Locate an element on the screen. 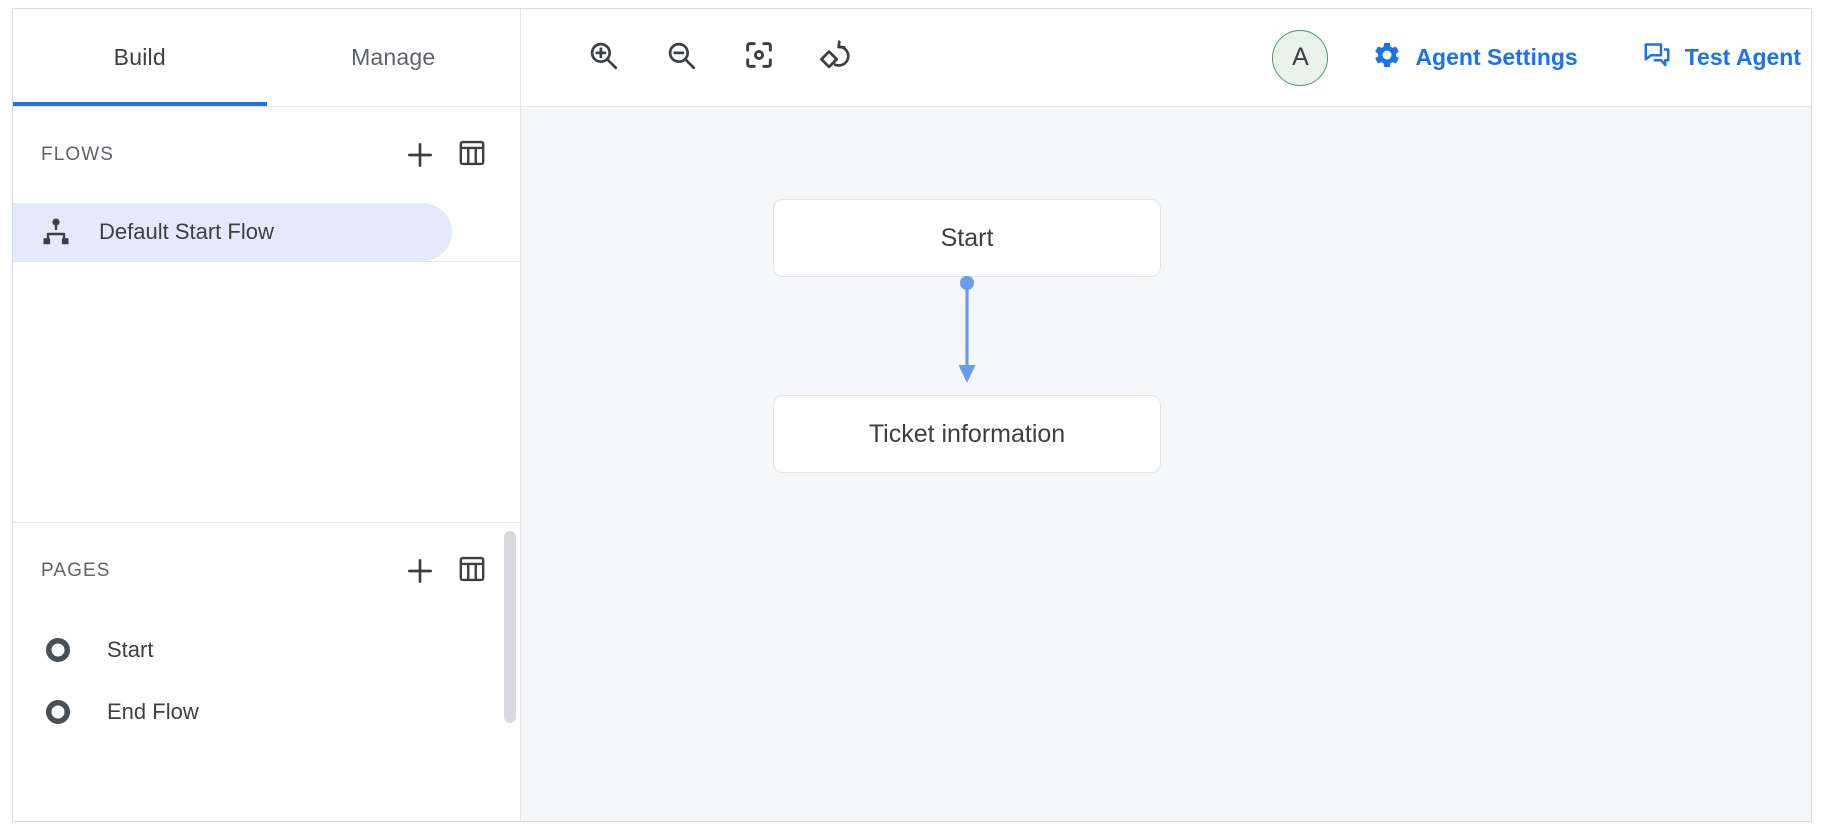 This screenshot has height=838, width=1827. flows-list: Default Start Flow is located at coordinates (266, 232).